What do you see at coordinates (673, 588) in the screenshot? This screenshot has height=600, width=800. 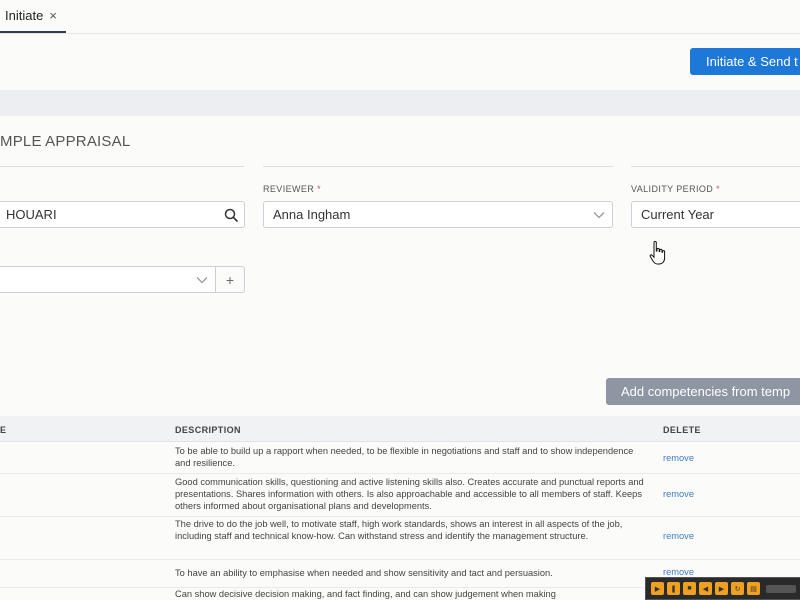 I see `pause-icon: ❚` at bounding box center [673, 588].